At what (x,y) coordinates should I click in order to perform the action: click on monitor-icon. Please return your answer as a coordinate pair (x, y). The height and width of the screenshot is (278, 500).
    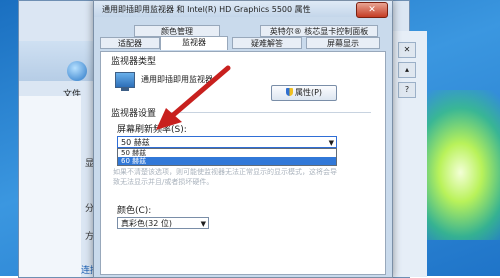
    Looking at the image, I should click on (125, 81).